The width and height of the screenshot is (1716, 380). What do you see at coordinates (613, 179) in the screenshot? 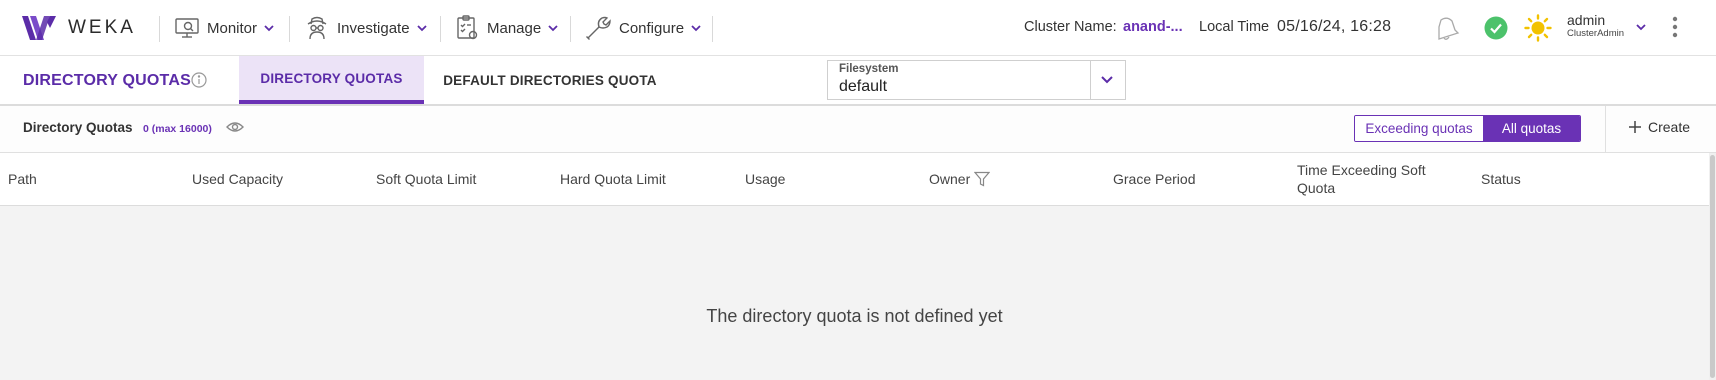
I see `column-header-hard-quota-limit: Hard Quota Limit` at bounding box center [613, 179].